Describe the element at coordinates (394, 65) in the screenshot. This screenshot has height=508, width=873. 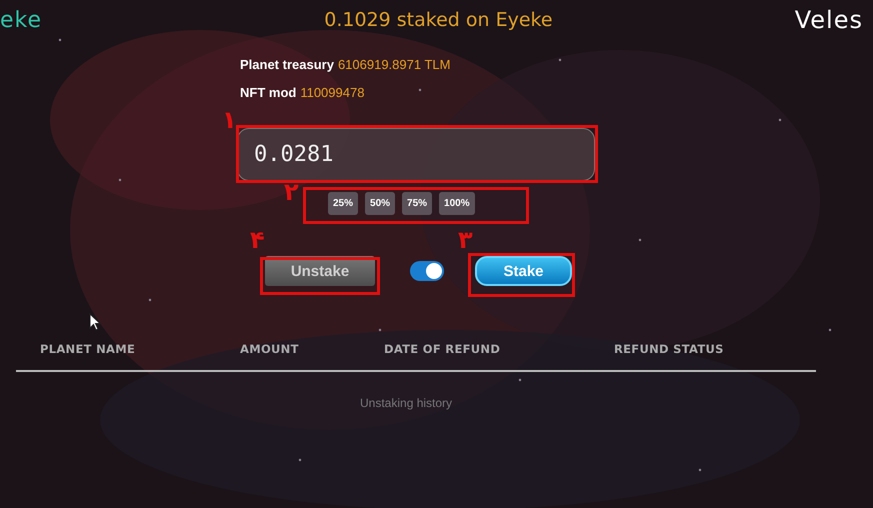
I see `info-value: 6106919.8971 TLM` at that location.